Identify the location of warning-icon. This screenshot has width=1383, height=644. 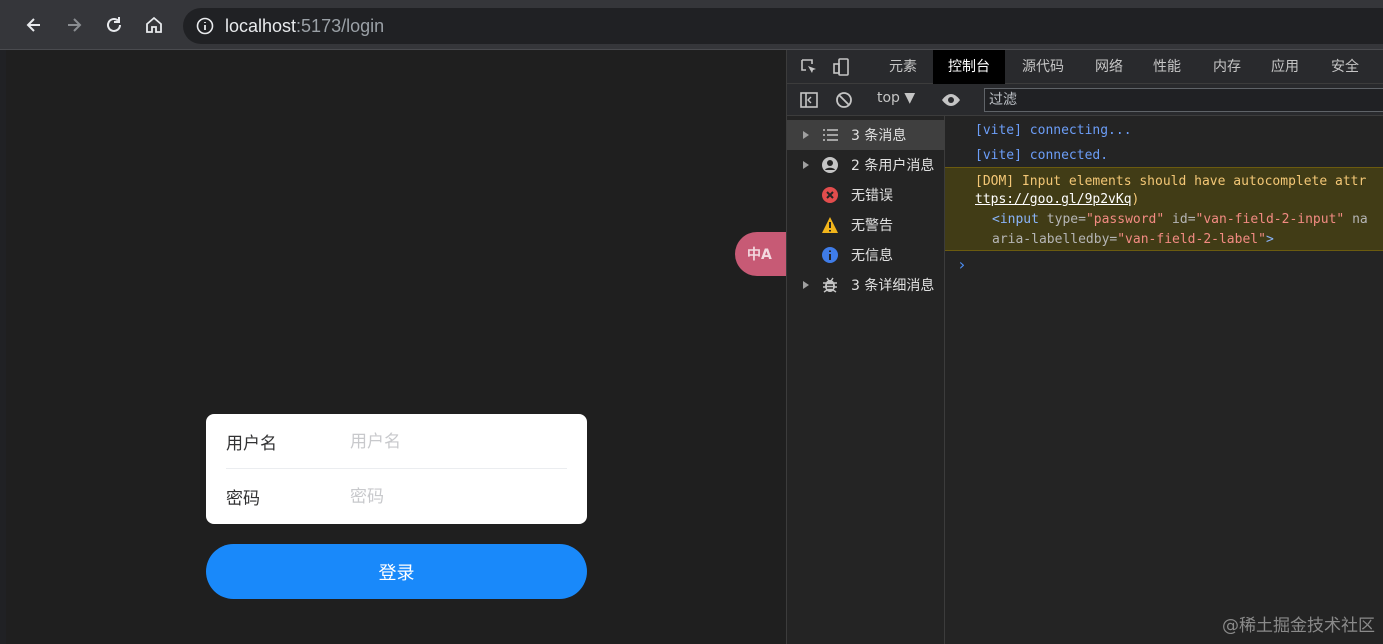
(830, 225).